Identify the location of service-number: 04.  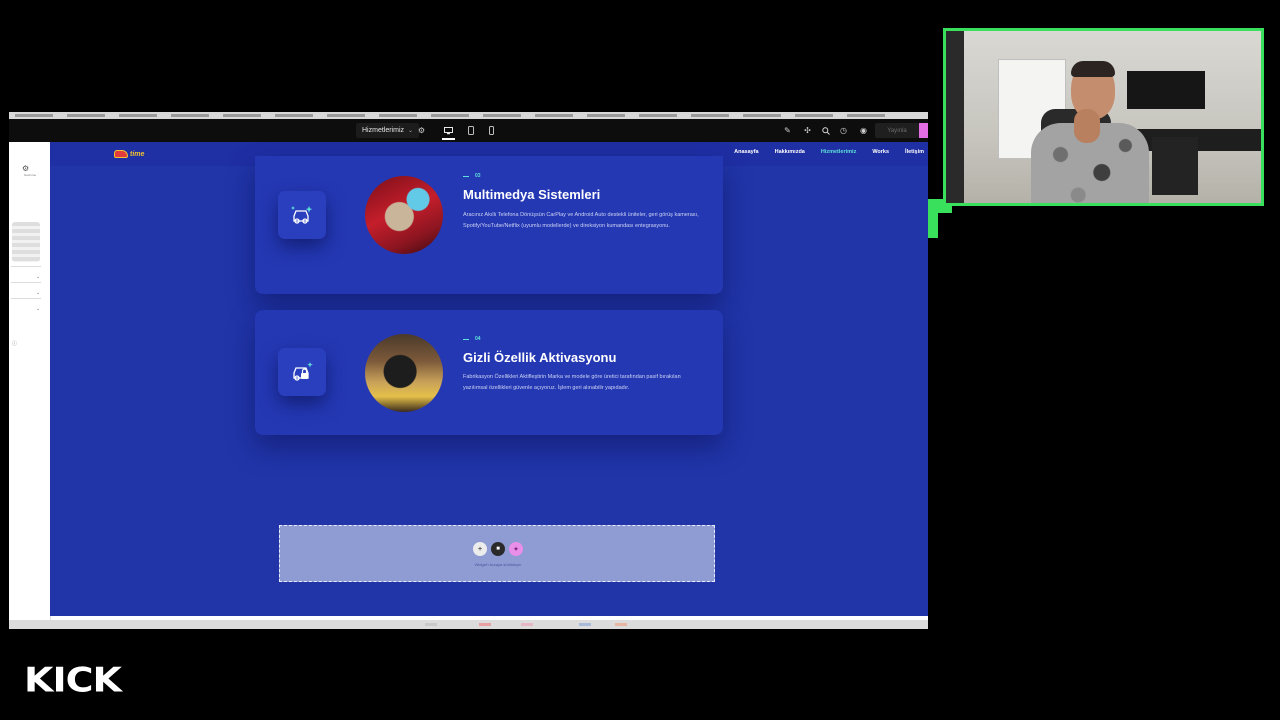
(478, 339).